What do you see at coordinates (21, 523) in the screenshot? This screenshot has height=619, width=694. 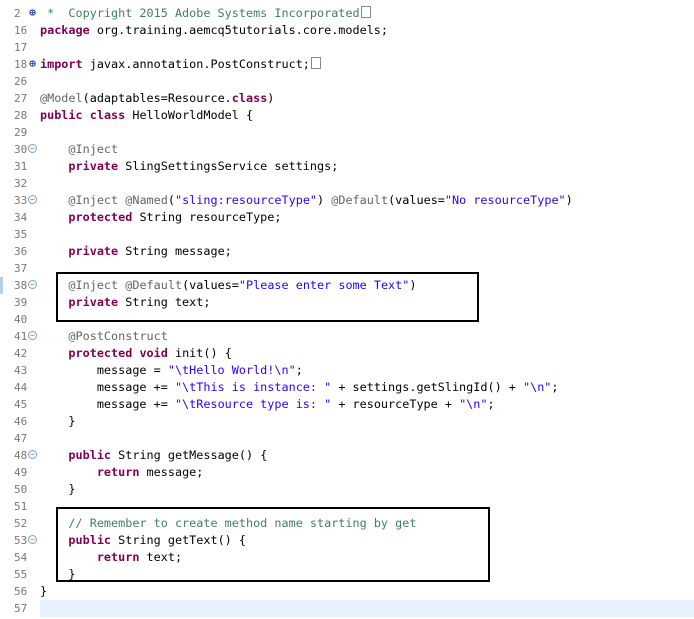 I see `line-number: 52` at bounding box center [21, 523].